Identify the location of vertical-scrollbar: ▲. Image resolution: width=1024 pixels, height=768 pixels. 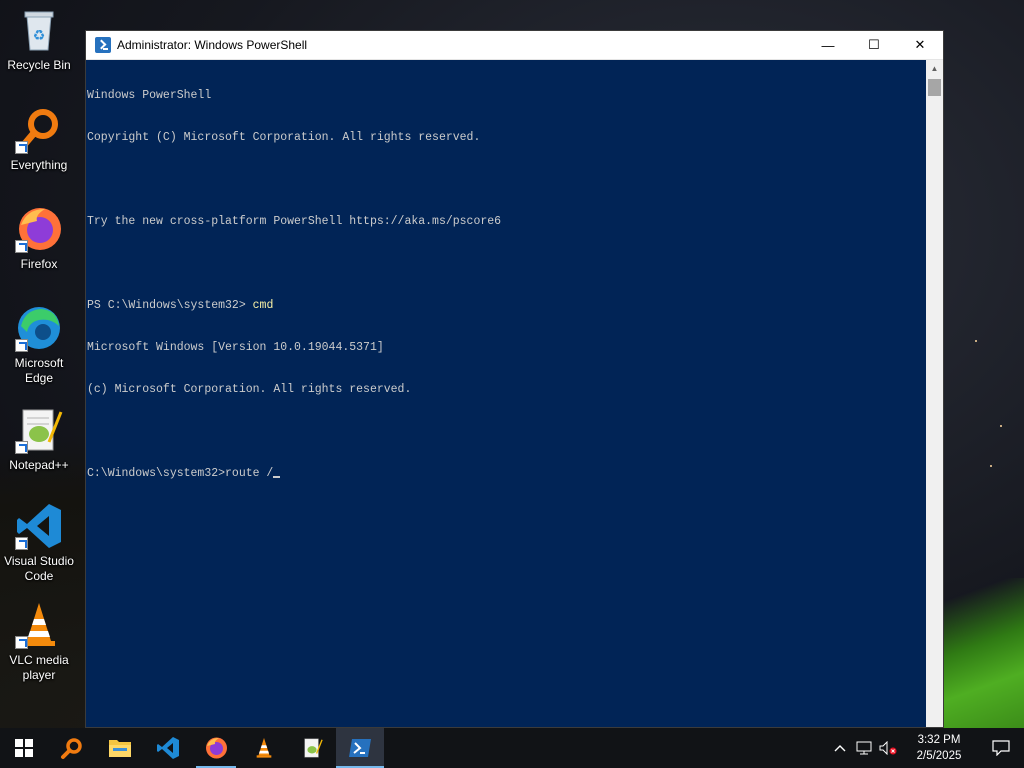
(934, 393).